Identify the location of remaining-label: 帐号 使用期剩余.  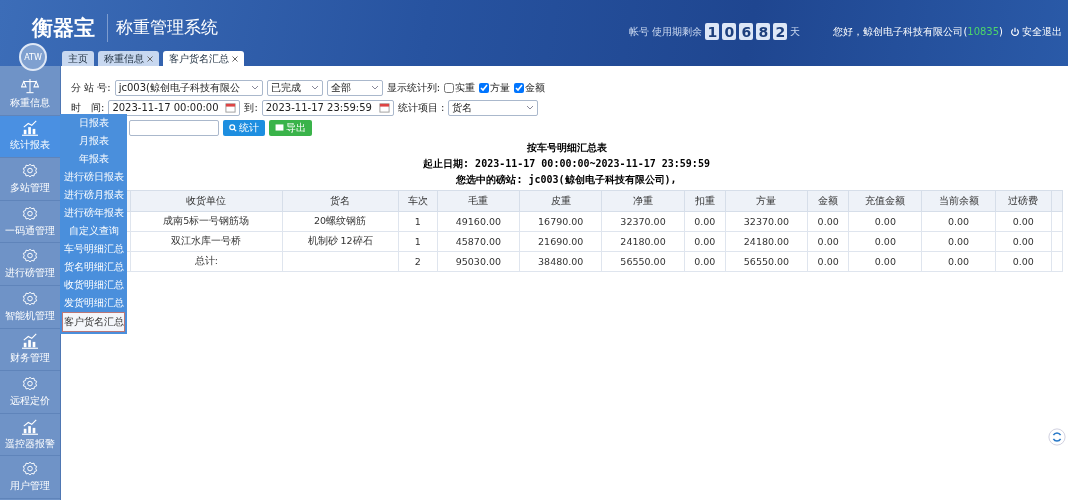
(666, 31).